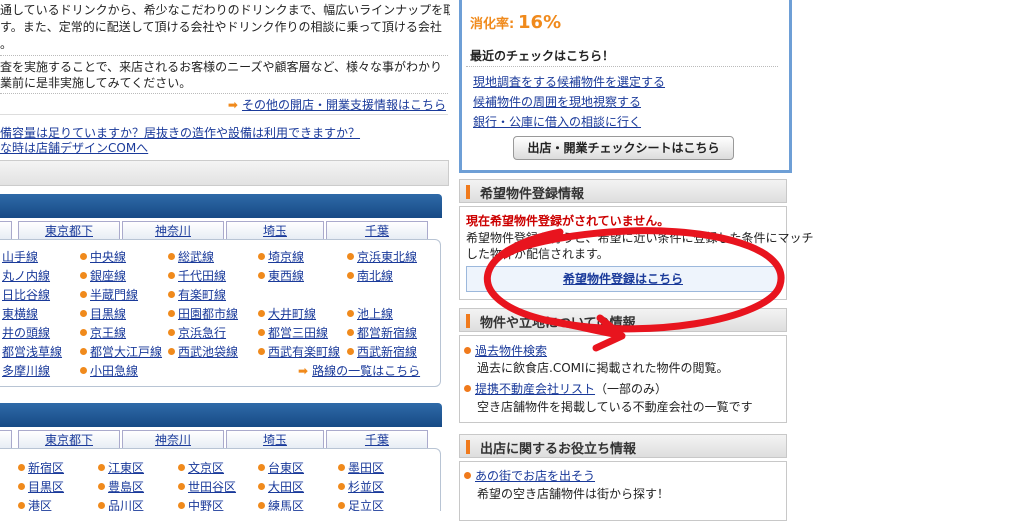  I want to click on ward-item: 目黒区, so click(41, 487).